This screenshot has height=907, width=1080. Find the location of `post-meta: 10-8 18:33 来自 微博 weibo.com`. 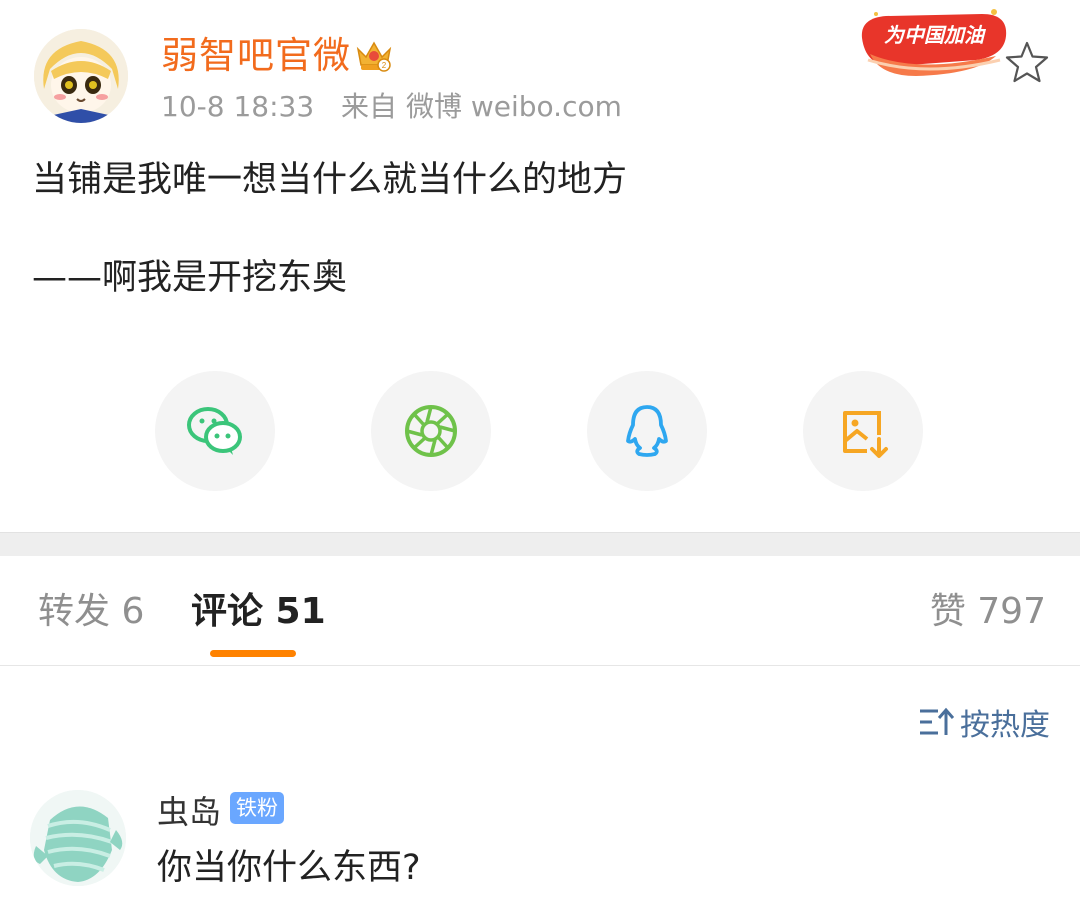

post-meta: 10-8 18:33 来自 微博 weibo.com is located at coordinates (400, 107).